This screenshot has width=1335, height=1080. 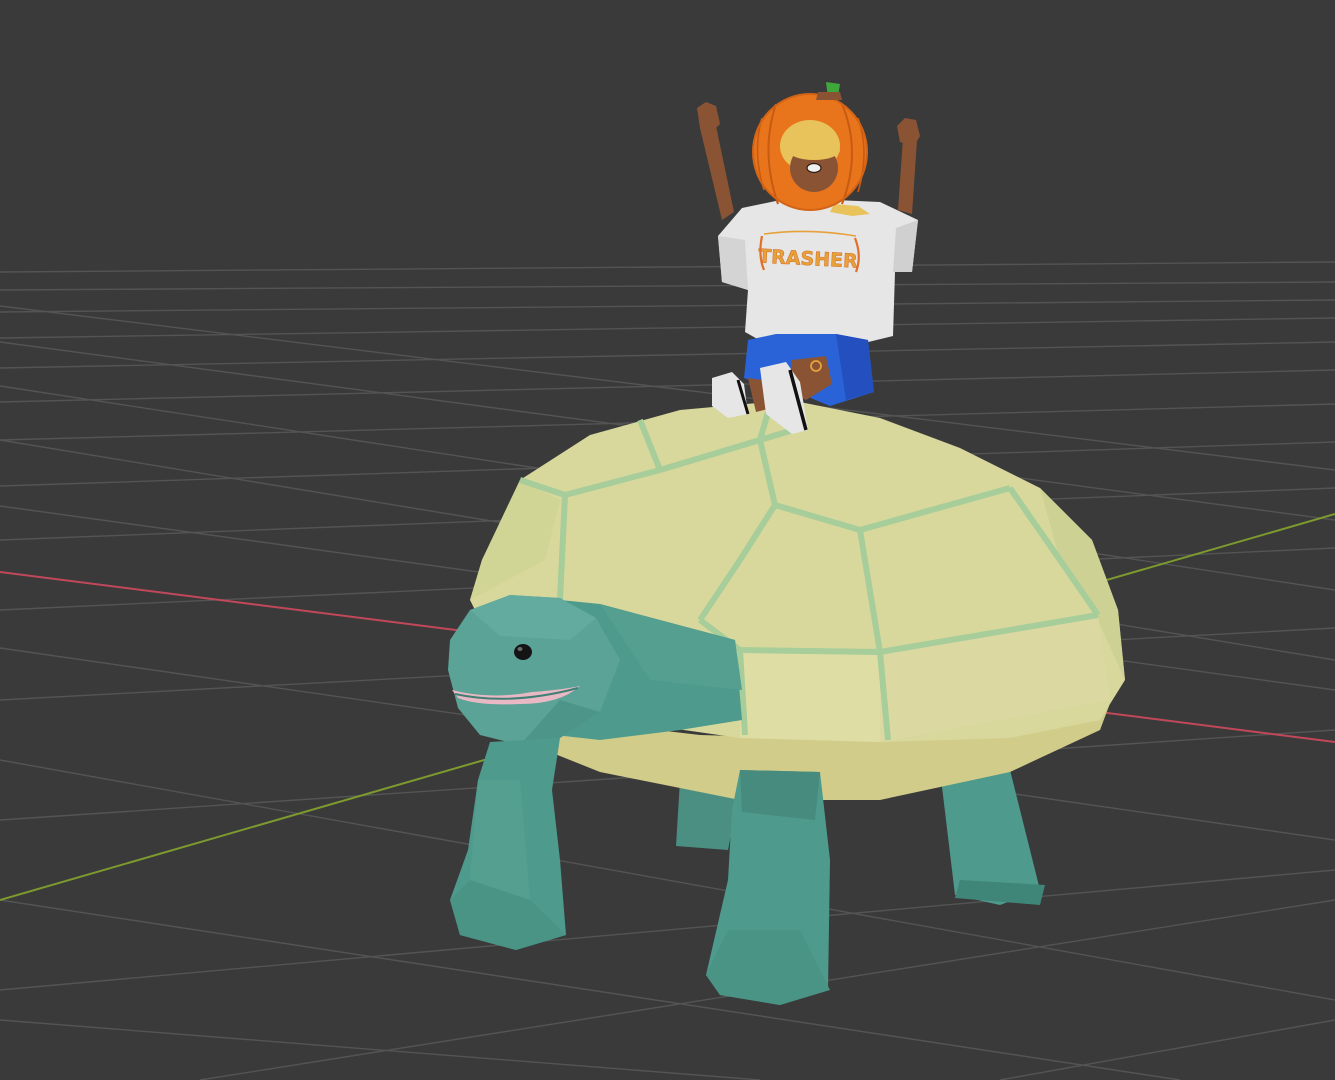 What do you see at coordinates (818, 272) in the screenshot?
I see `character-shirt` at bounding box center [818, 272].